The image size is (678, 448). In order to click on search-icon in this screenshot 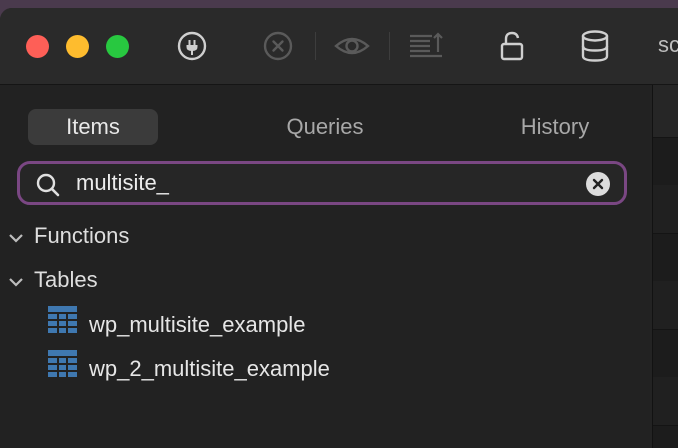, I will do `click(48, 187)`.